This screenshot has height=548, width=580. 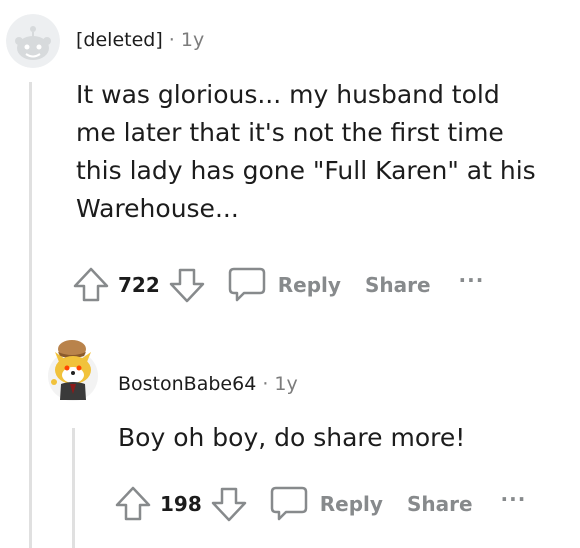 I want to click on comment-meta: [deleted] · 1y, so click(x=140, y=40).